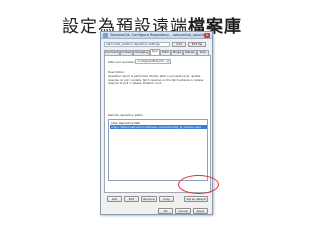 The width and height of the screenshot is (320, 240). What do you see at coordinates (137, 44) in the screenshot?
I see `repository-select: netcontrol_solution repository settings` at bounding box center [137, 44].